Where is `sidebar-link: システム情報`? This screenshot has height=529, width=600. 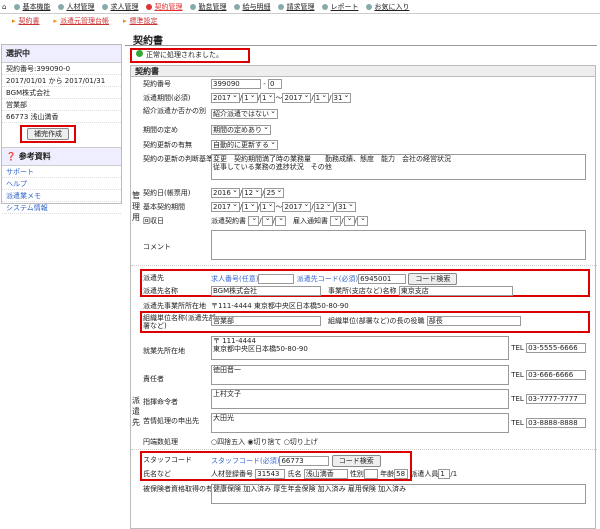
sidebar-link: システム情報 is located at coordinates (61, 208).